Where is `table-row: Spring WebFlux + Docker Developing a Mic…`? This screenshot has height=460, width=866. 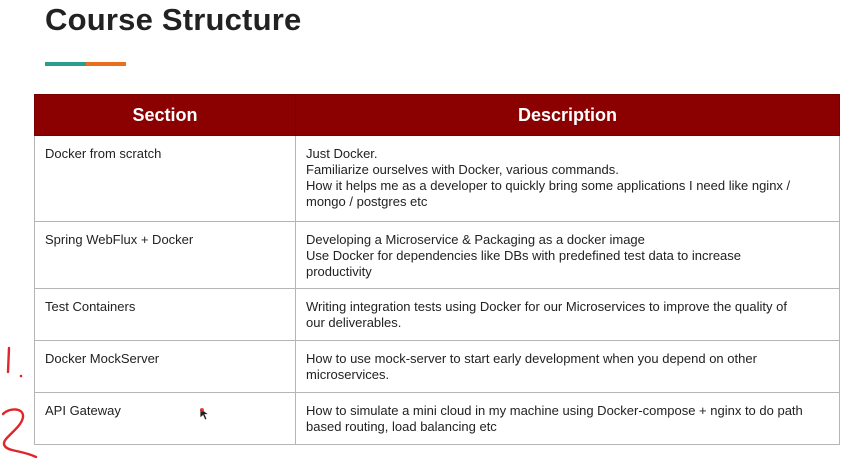
table-row: Spring WebFlux + Docker Developing a Mic… is located at coordinates (437, 255).